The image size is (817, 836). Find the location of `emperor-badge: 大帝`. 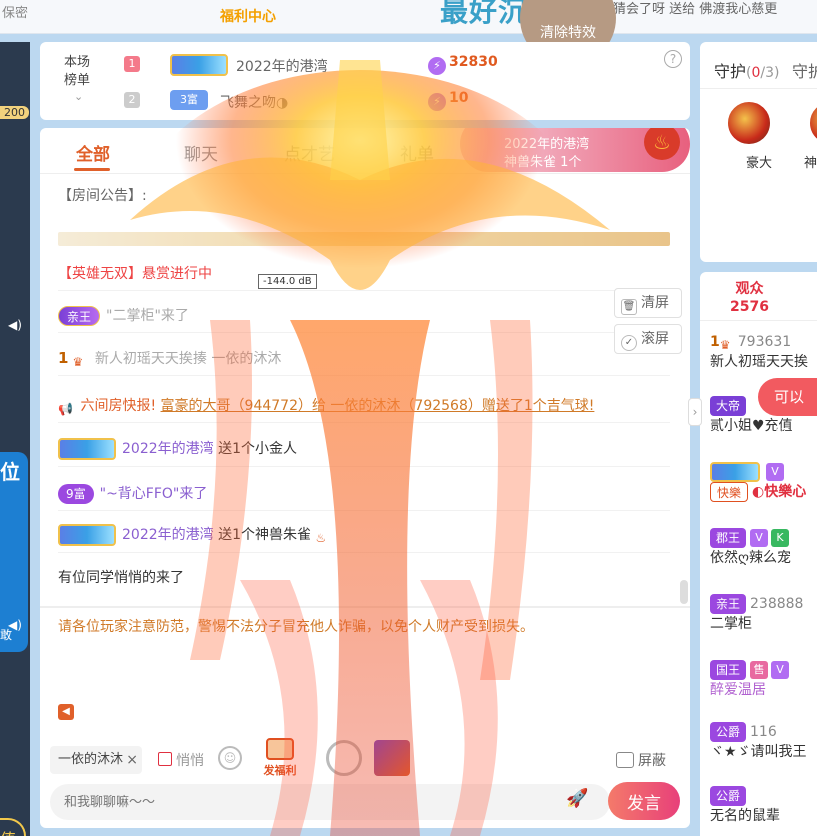

emperor-badge: 大帝 is located at coordinates (728, 406).